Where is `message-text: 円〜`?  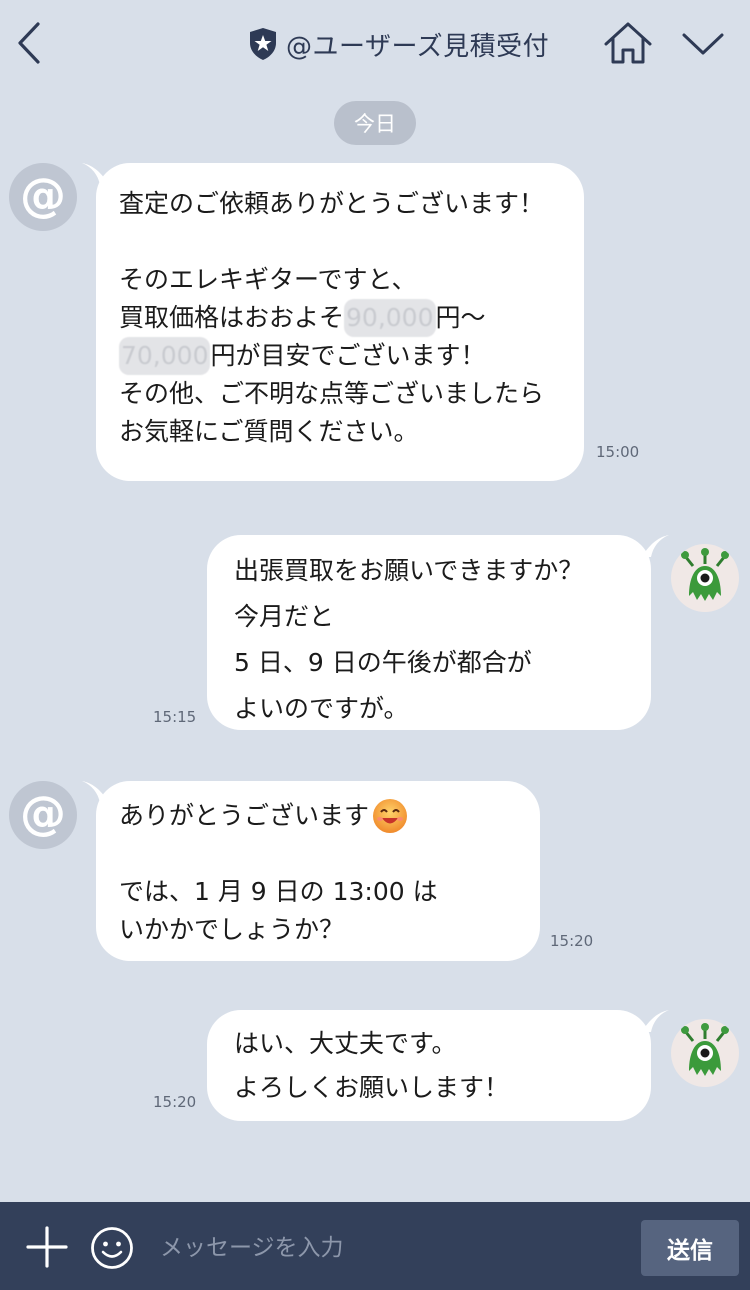 message-text: 円〜 is located at coordinates (460, 317).